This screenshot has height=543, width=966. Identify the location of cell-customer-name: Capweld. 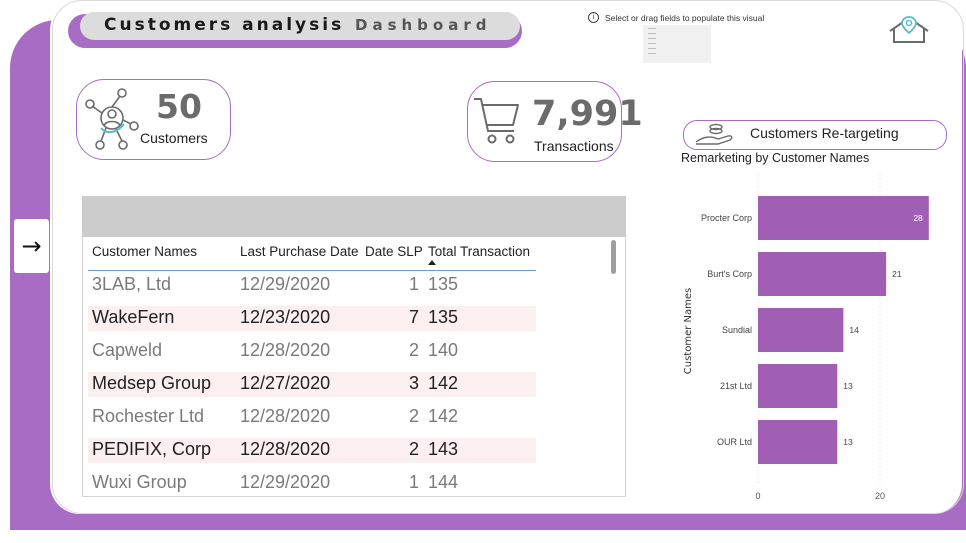
(127, 350).